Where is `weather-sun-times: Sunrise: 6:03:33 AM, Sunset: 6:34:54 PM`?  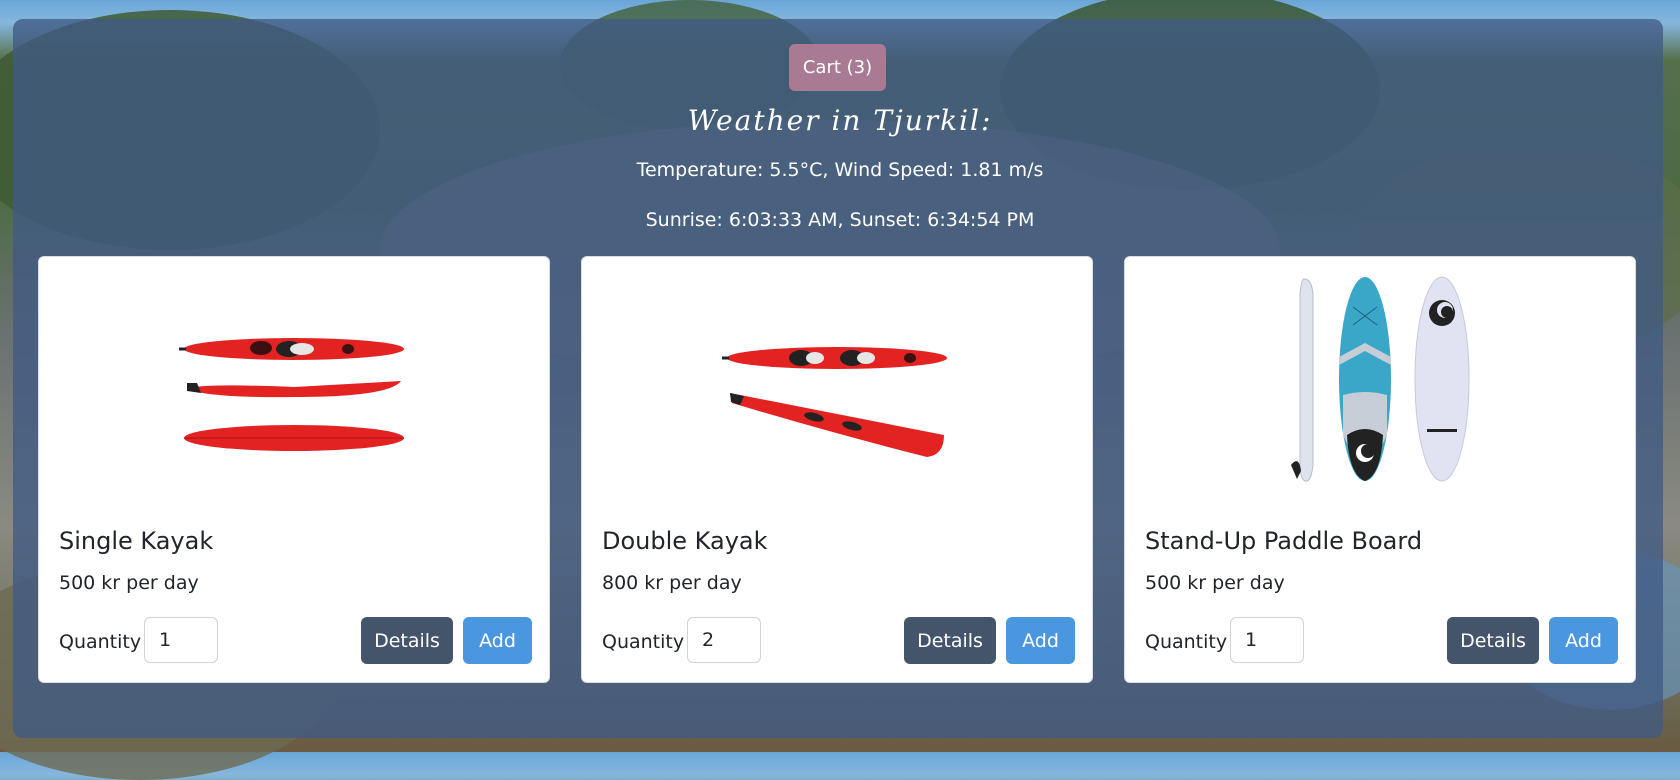 weather-sun-times: Sunrise: 6:03:33 AM, Sunset: 6:34:54 PM is located at coordinates (840, 220).